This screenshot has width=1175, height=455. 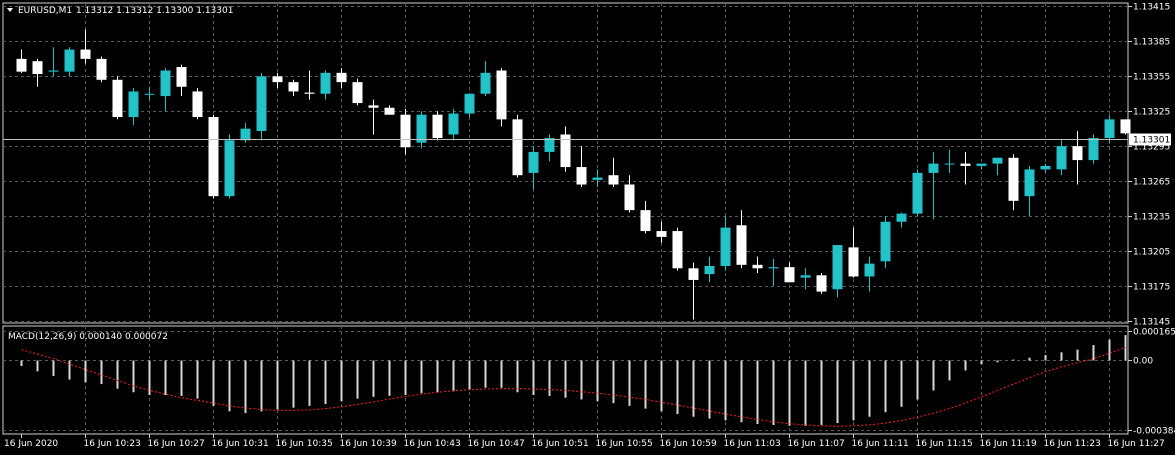 I want to click on time-tick-label: 16 Jun 2020, so click(x=31, y=444).